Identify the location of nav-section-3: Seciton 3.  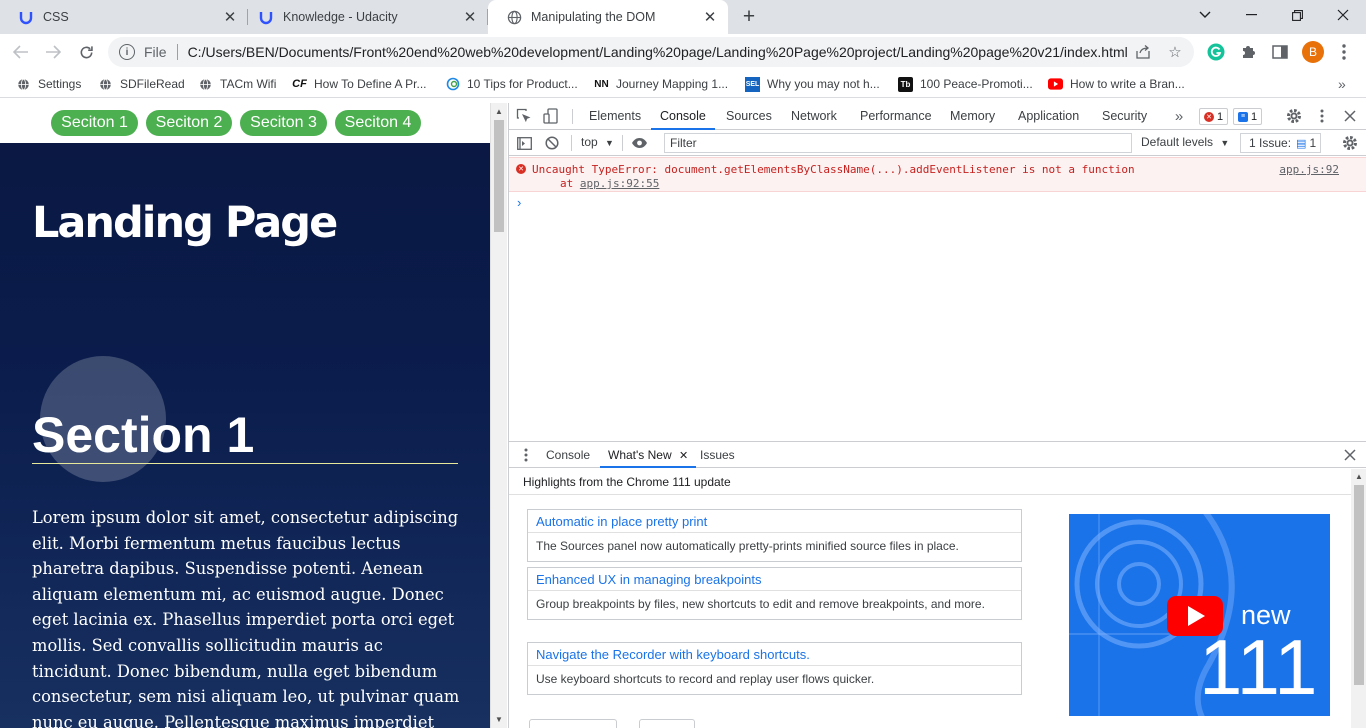
(283, 123).